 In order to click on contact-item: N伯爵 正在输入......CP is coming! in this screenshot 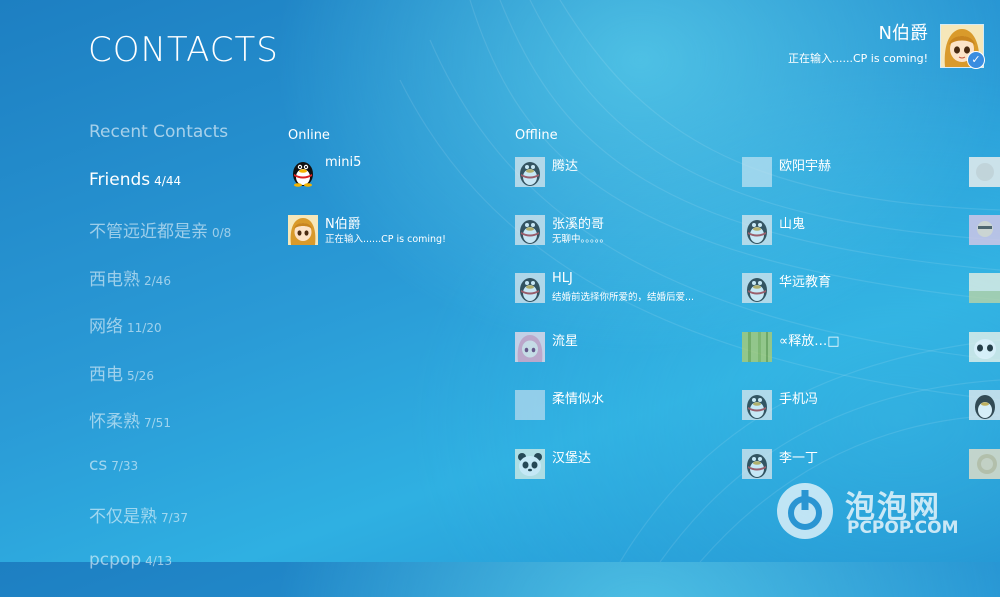, I will do `click(395, 231)`.